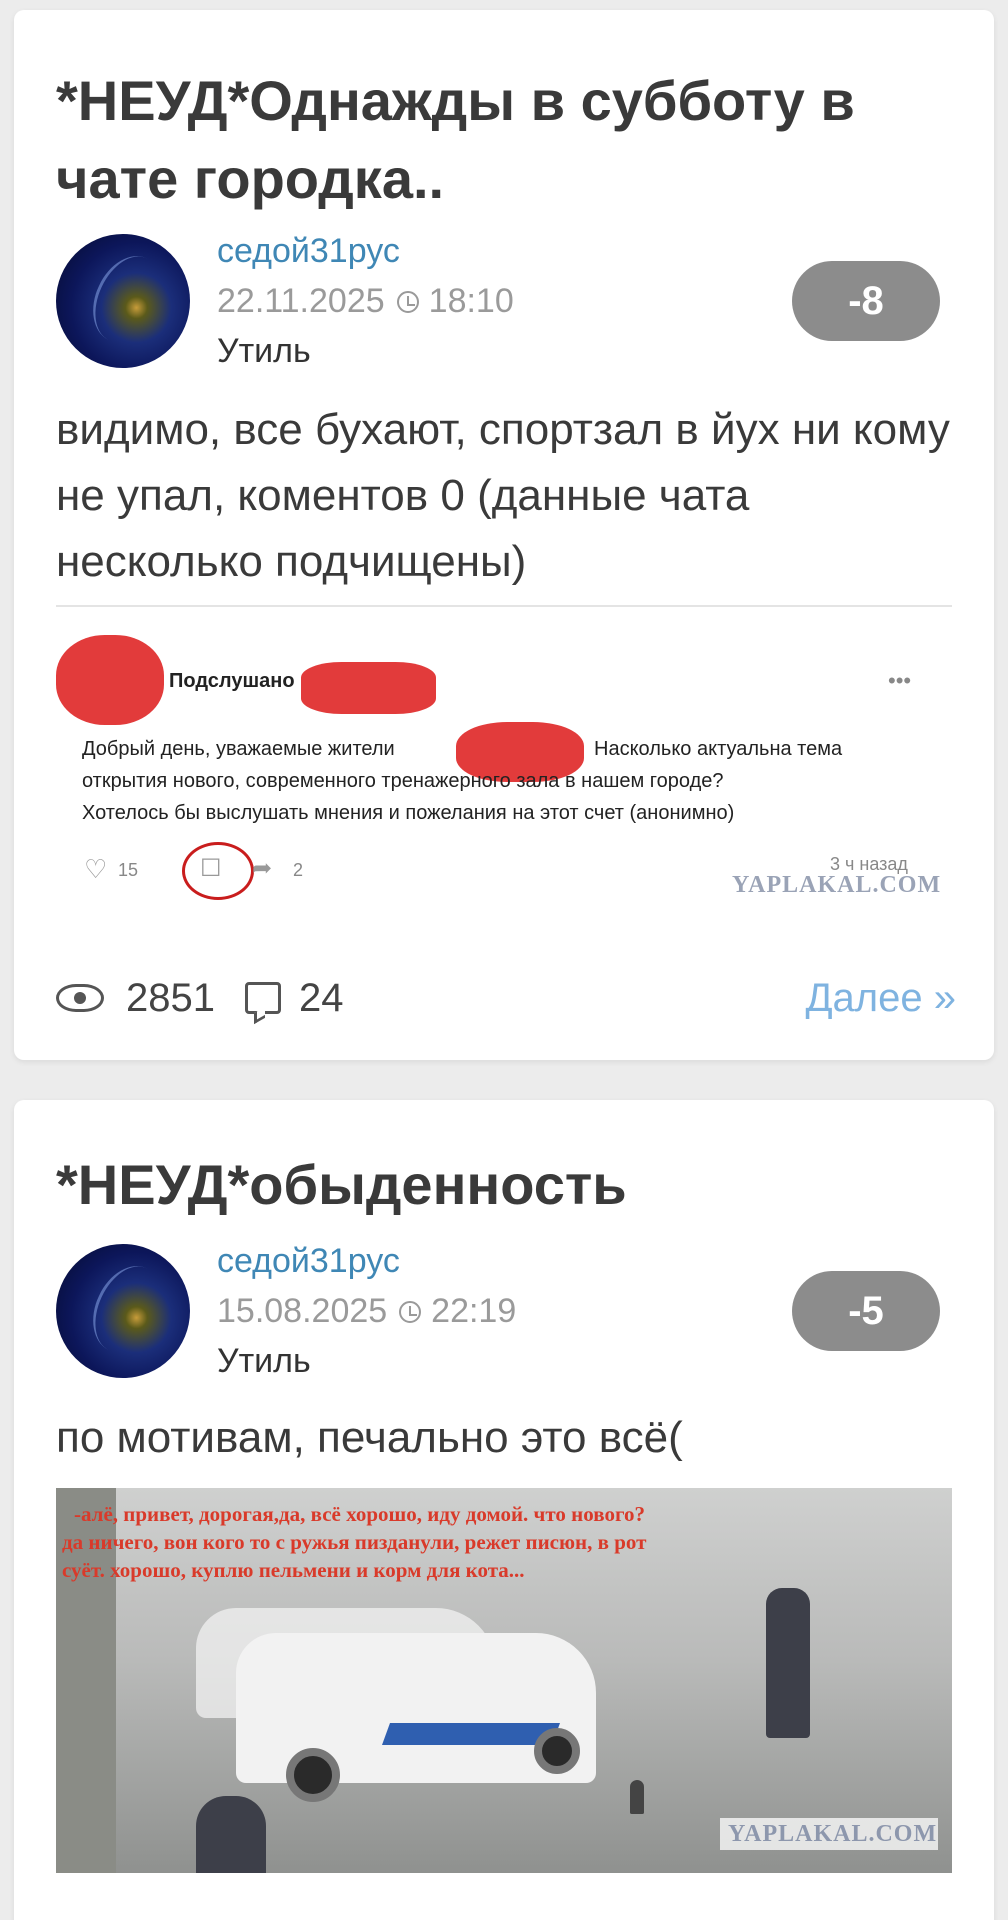 The image size is (1008, 1920). Describe the element at coordinates (718, 749) in the screenshot. I see `image-message-line: Насколько актуальна тема` at that location.